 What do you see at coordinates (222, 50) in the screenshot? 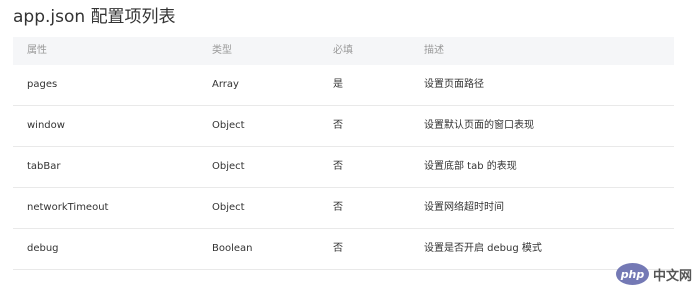
I see `header-type: 类型` at bounding box center [222, 50].